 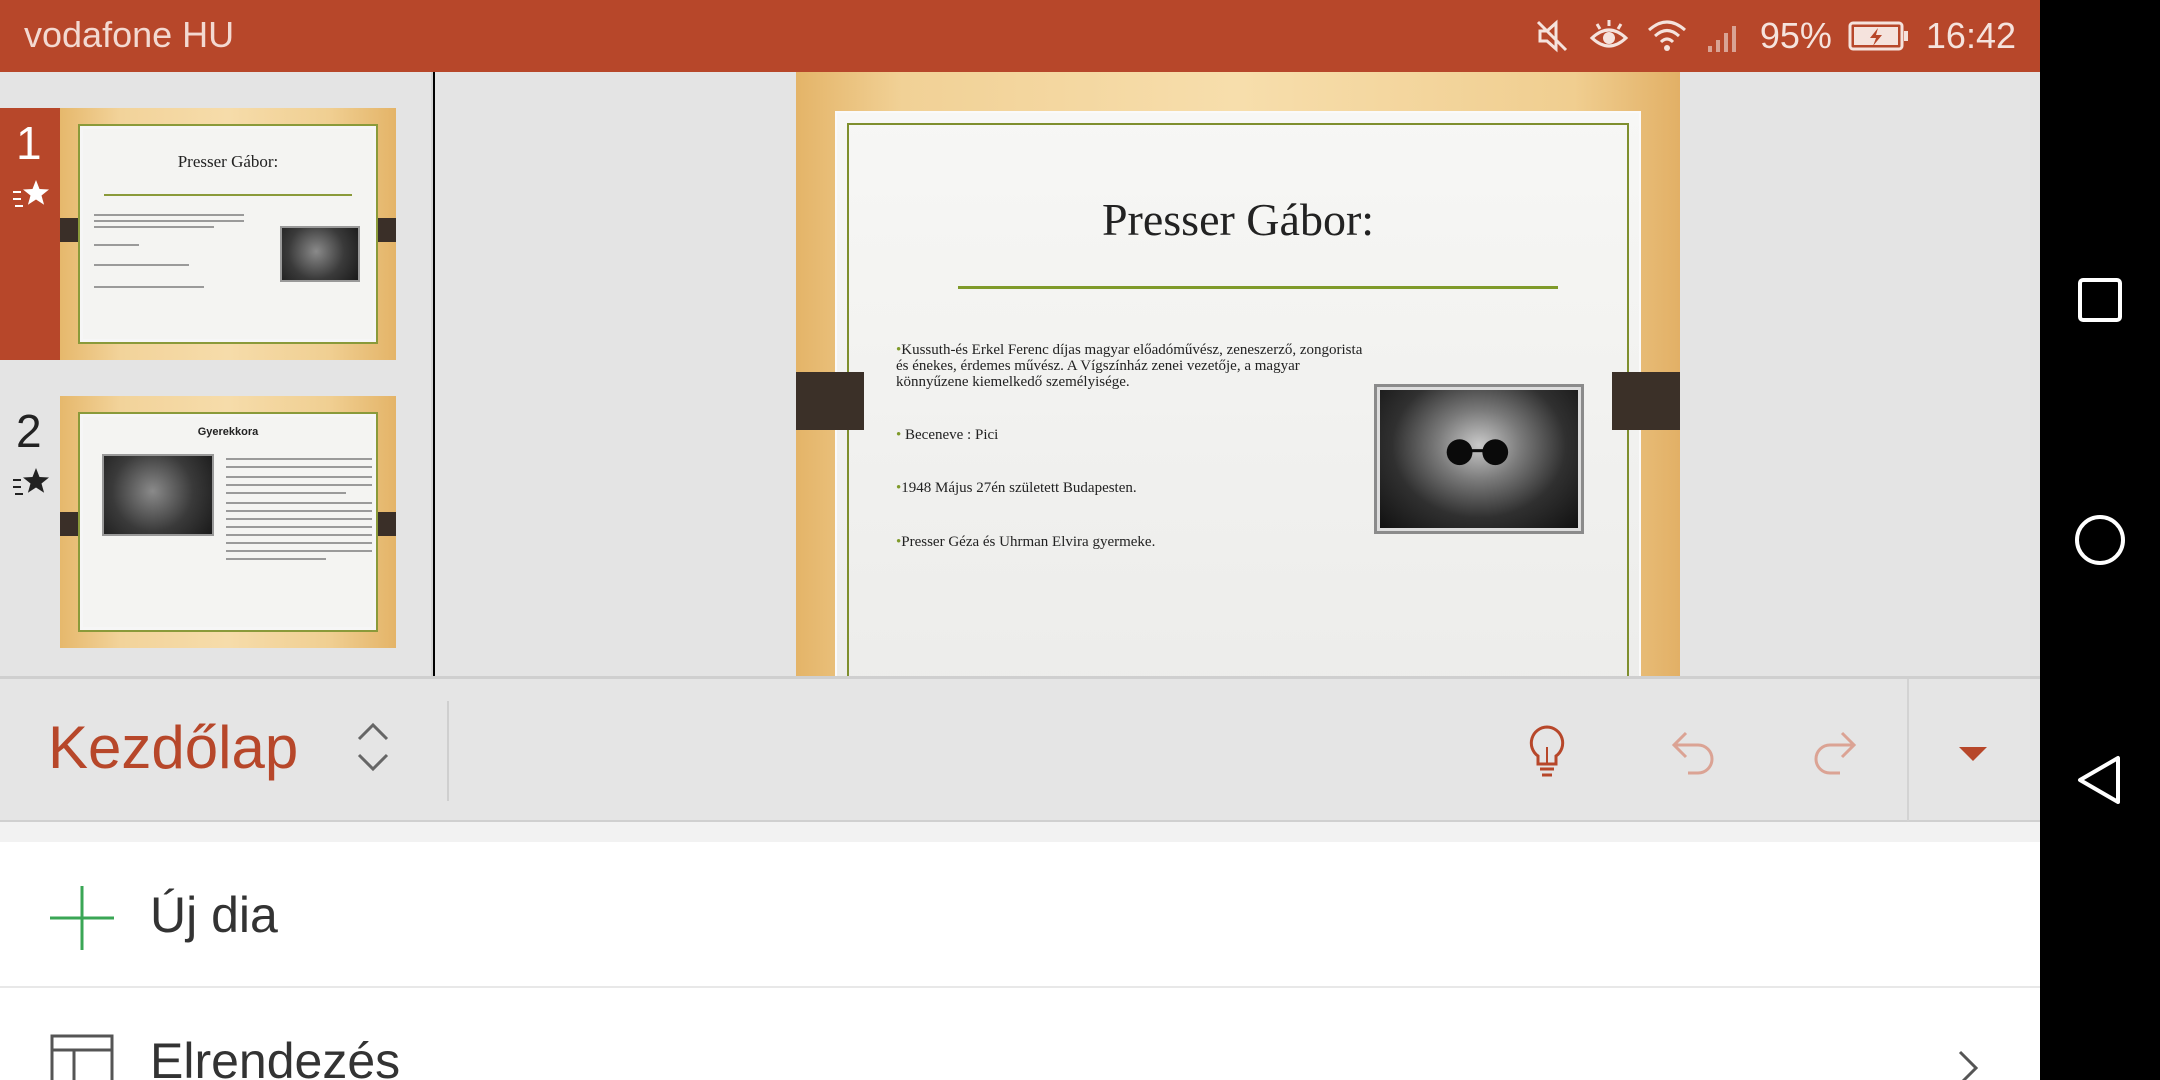 I want to click on slide-thumbnail-2: 2 Gyerekkora, so click(x=216, y=522).